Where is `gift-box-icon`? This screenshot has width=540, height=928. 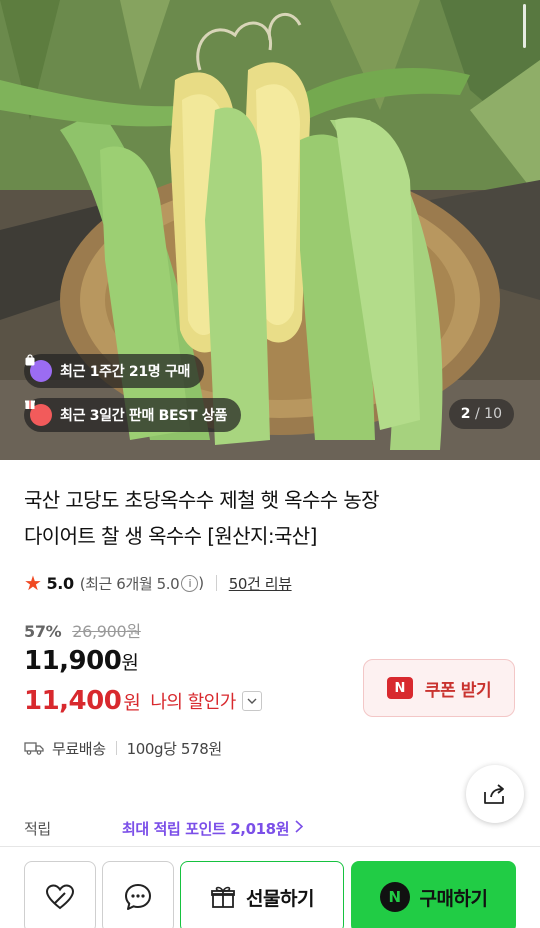 gift-box-icon is located at coordinates (38, 413).